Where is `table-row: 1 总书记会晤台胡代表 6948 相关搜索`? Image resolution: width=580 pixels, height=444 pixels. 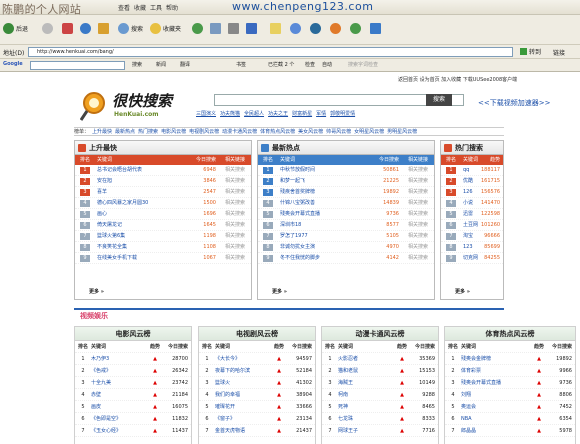 table-row: 1 总书记会晤台胡代表 6948 相关搜索 is located at coordinates (163, 170).